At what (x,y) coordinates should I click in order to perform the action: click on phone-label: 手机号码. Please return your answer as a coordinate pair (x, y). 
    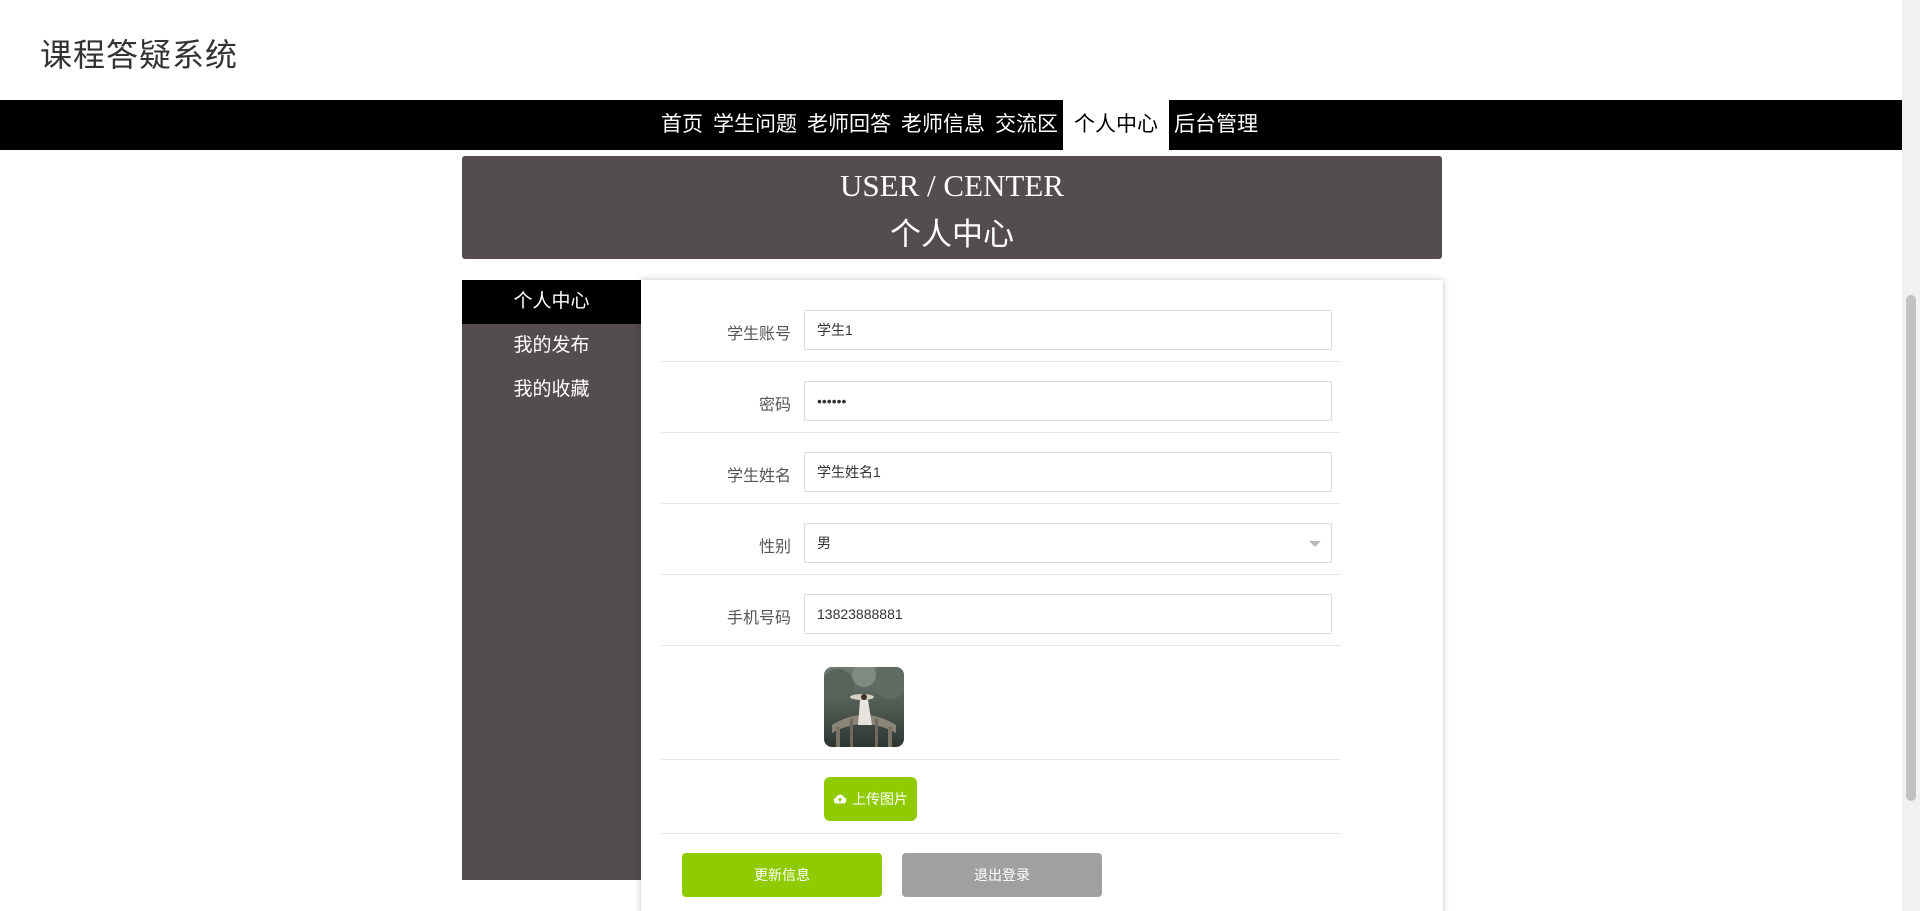
    Looking at the image, I should click on (758, 618).